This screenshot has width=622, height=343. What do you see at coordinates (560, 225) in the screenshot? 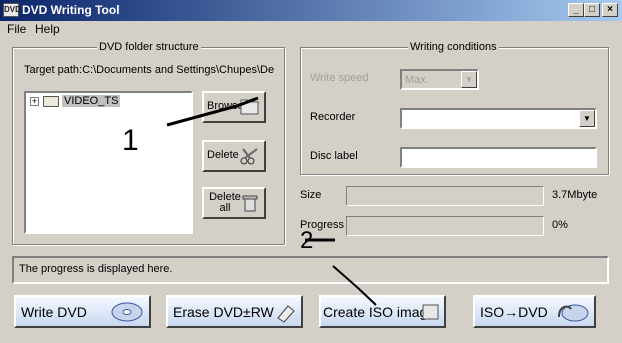
I see `progress-value: 0%` at bounding box center [560, 225].